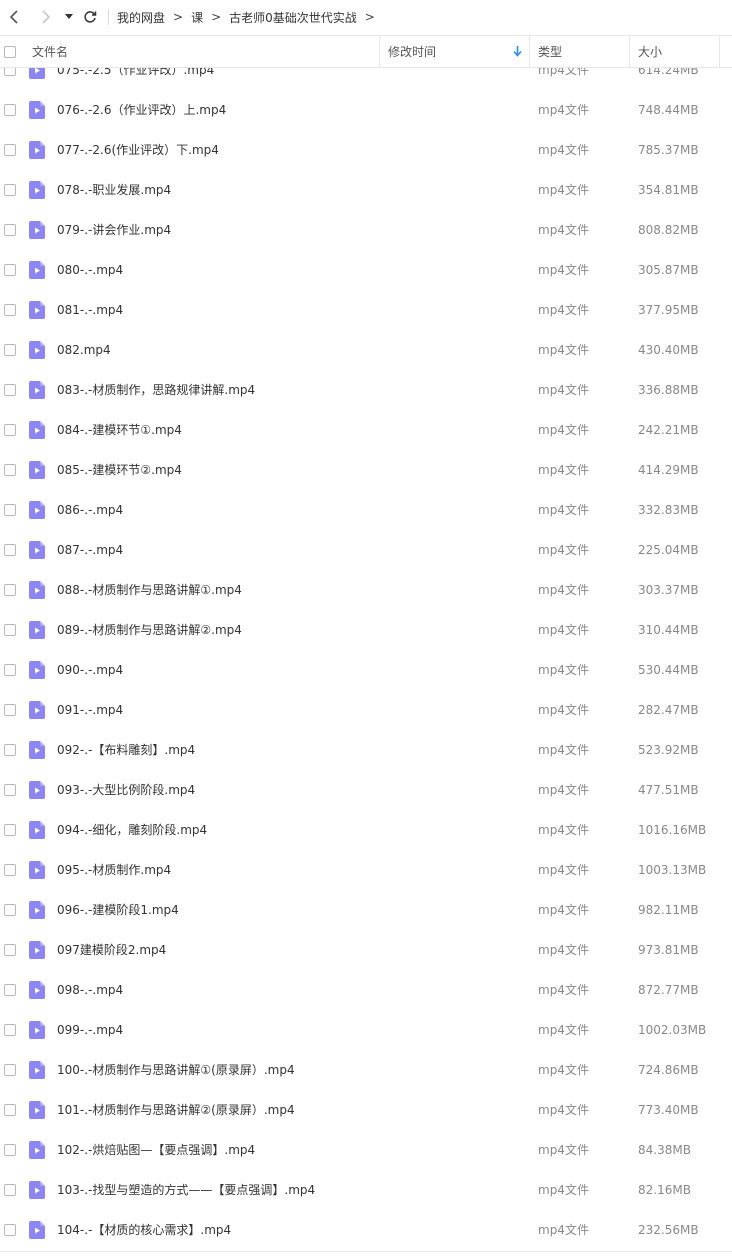  I want to click on file-row: 079-.-讲会作业.mp4 mp4文件 808.82MB, so click(366, 230).